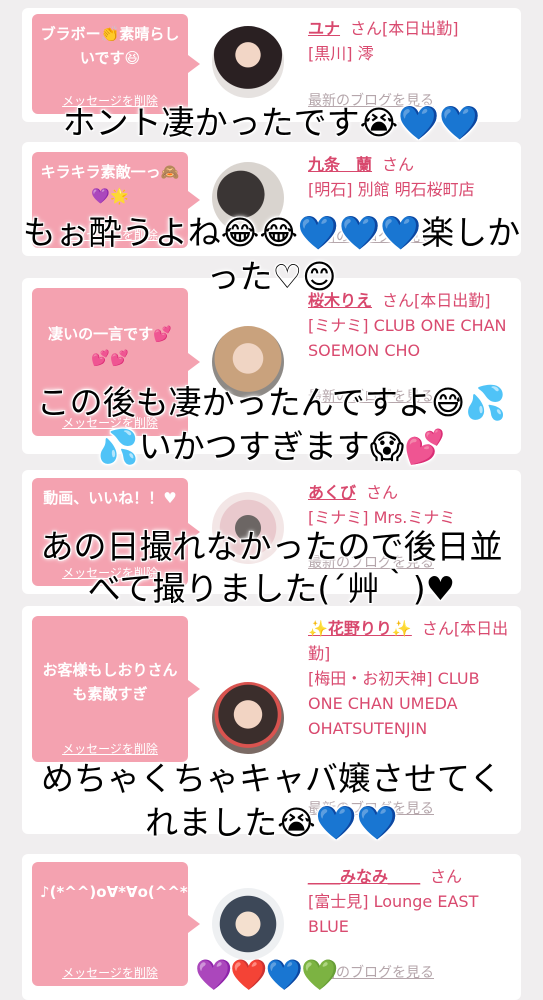 This screenshot has width=543, height=1000. I want to click on cast-suffix: さん[本日出勤], so click(404, 28).